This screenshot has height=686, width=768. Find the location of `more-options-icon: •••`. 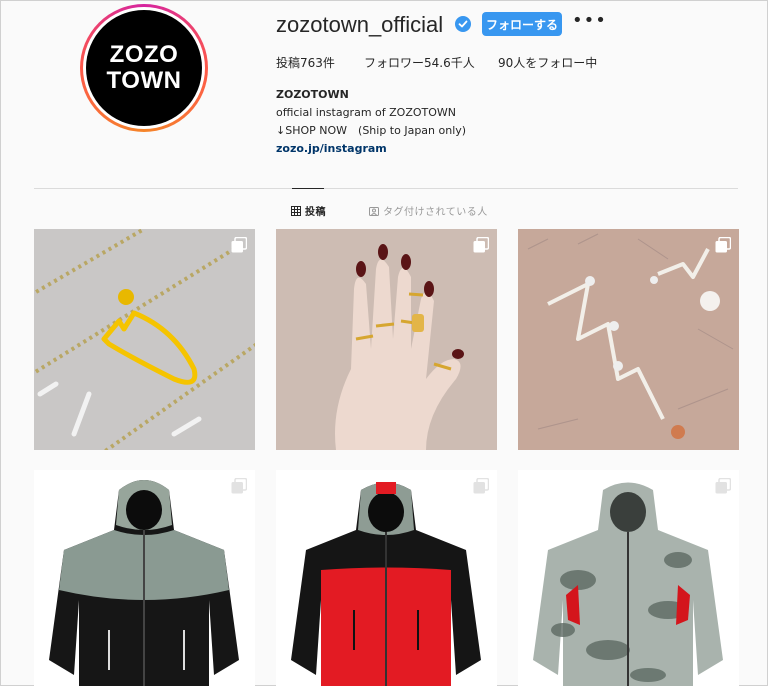

more-options-icon: ••• is located at coordinates (589, 20).